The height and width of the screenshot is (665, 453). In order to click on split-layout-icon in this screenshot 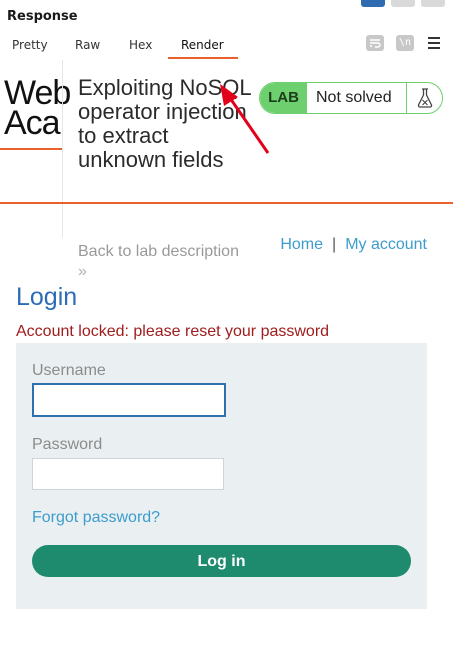, I will do `click(373, 3)`.